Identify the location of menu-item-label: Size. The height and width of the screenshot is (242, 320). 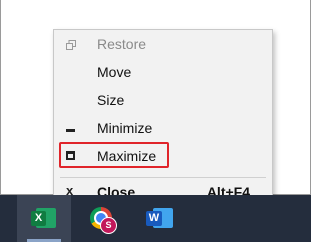
(111, 100).